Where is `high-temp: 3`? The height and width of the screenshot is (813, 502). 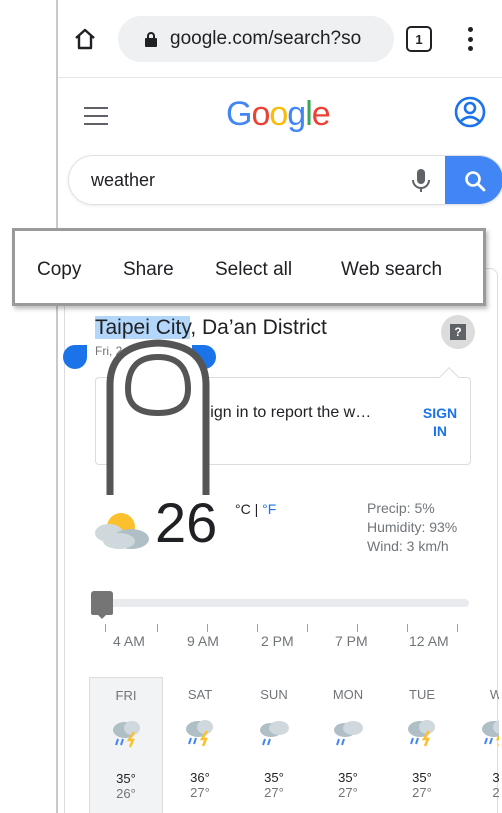 high-temp: 3 is located at coordinates (495, 777).